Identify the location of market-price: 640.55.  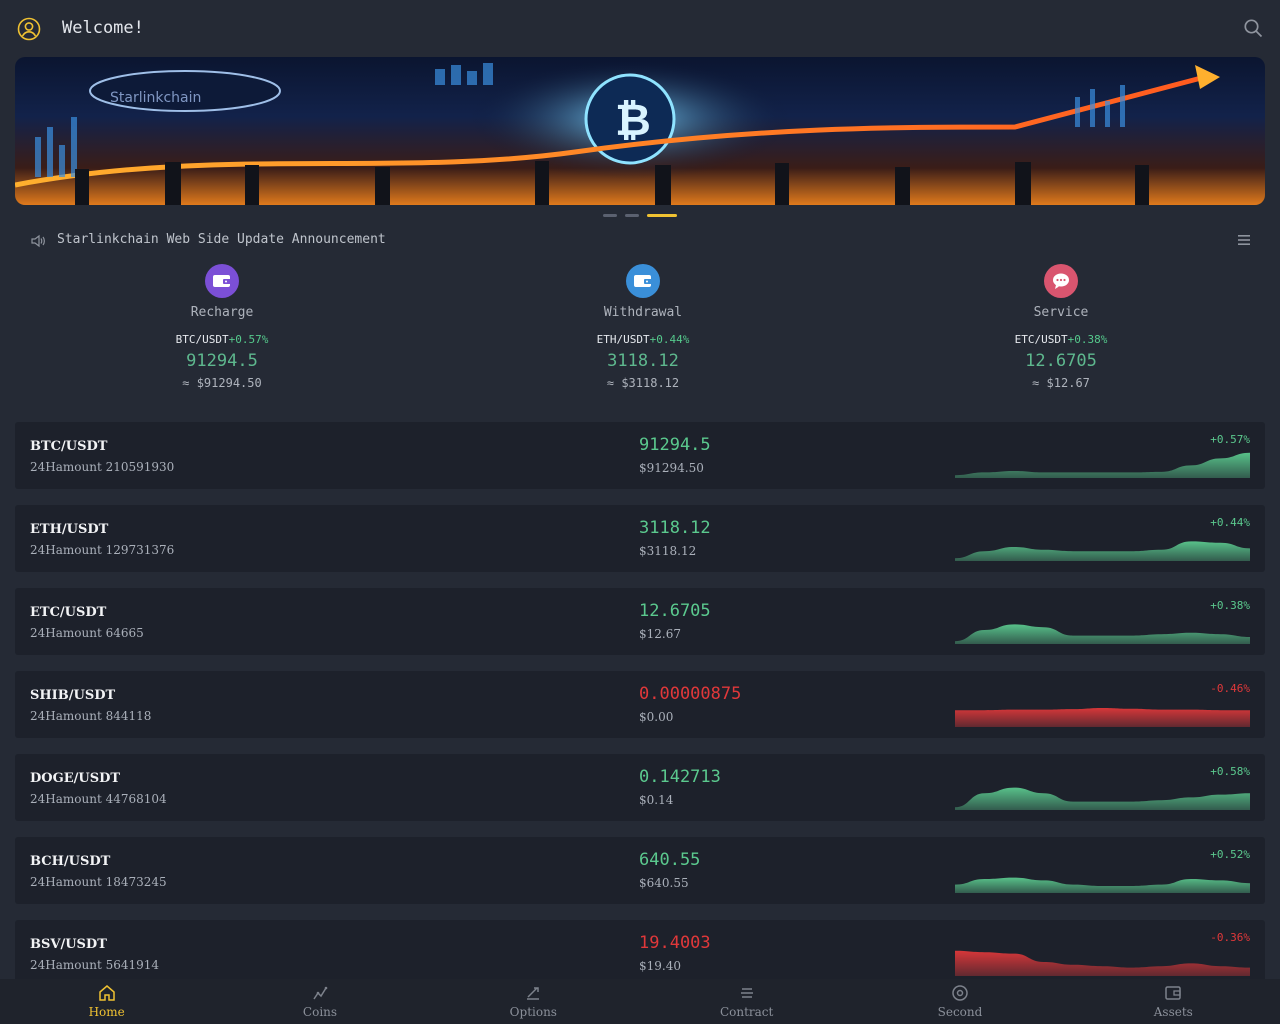
(670, 860).